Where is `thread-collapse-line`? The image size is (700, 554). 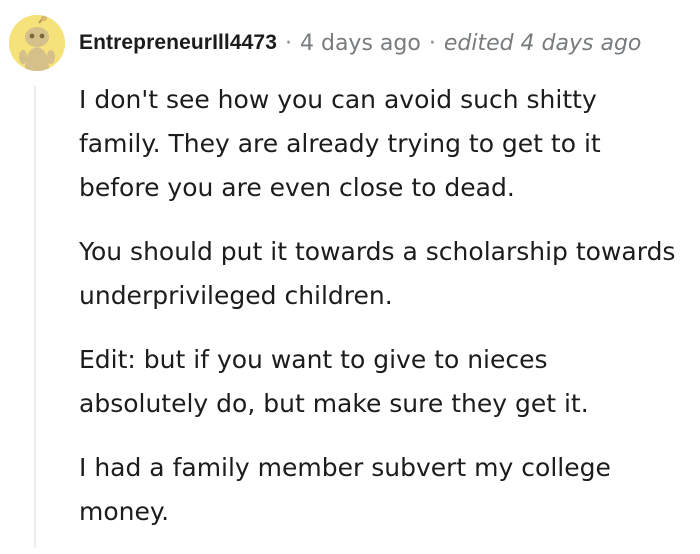
thread-collapse-line is located at coordinates (35, 317).